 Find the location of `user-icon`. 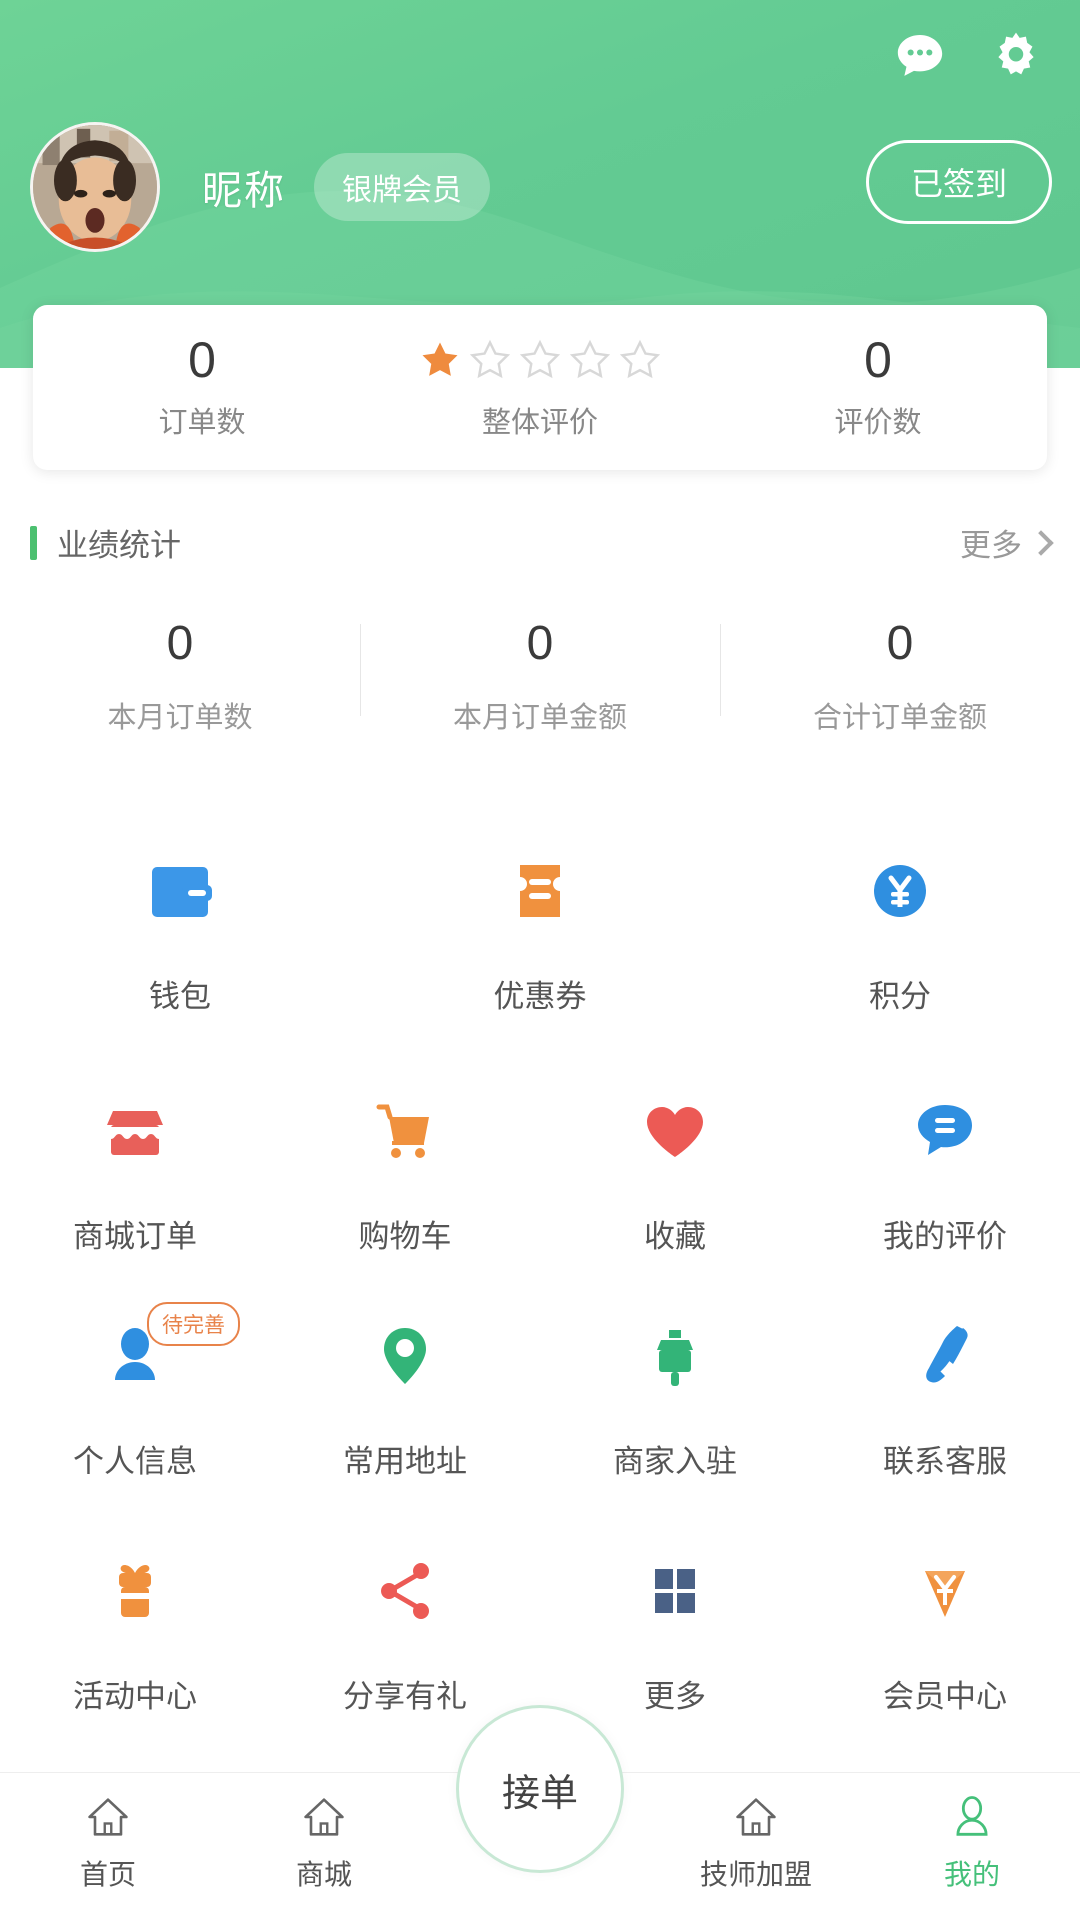

user-icon is located at coordinates (972, 1816).